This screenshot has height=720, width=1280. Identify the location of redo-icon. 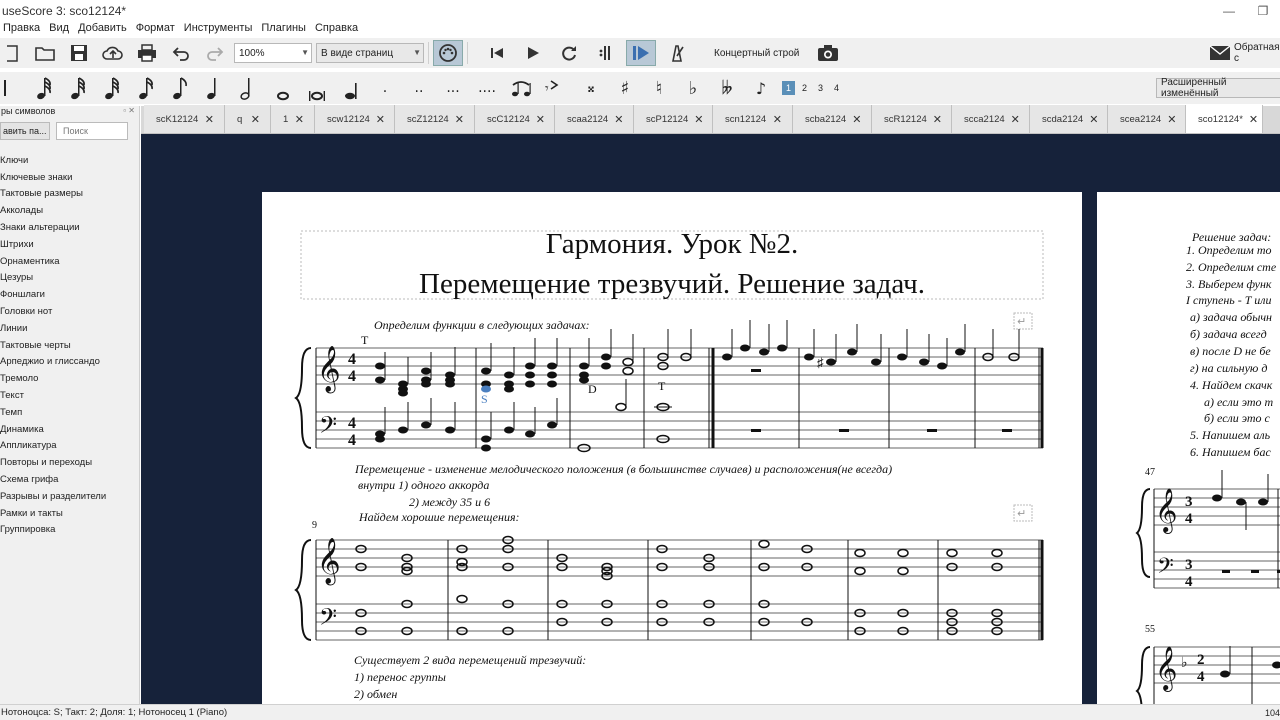
(215, 53).